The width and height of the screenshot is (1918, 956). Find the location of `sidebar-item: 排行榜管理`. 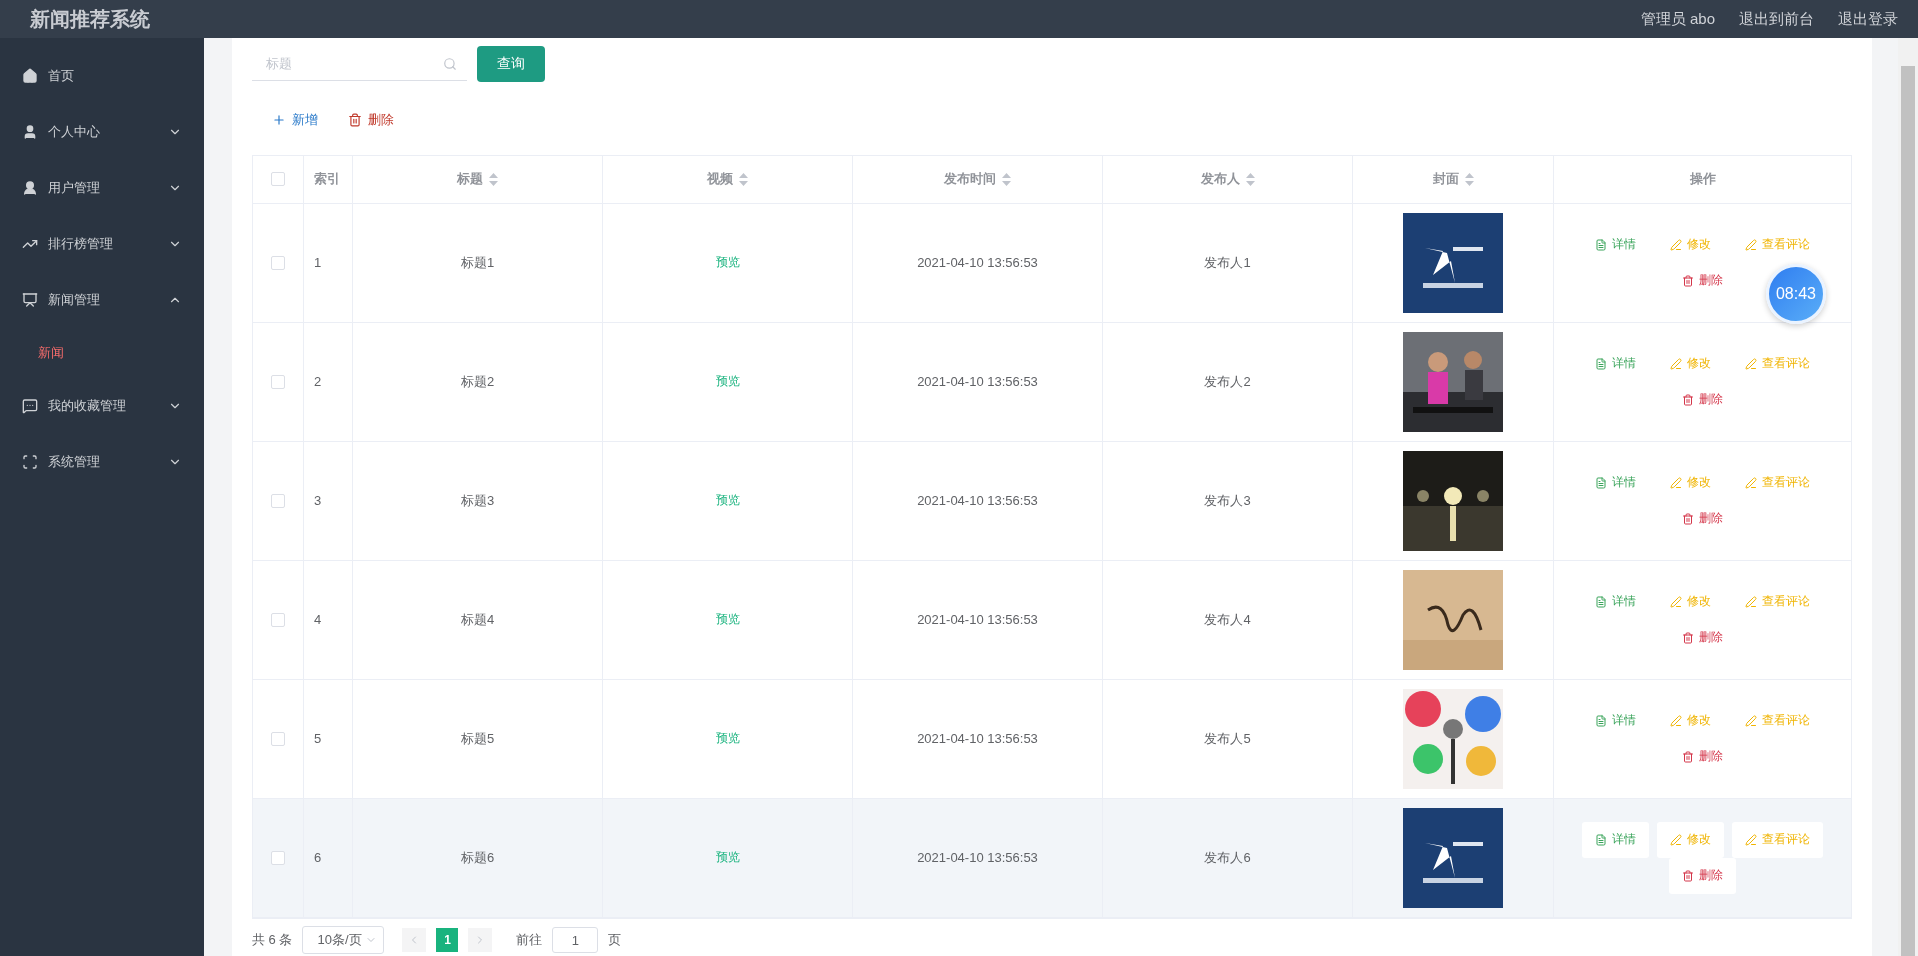

sidebar-item: 排行榜管理 is located at coordinates (102, 244).